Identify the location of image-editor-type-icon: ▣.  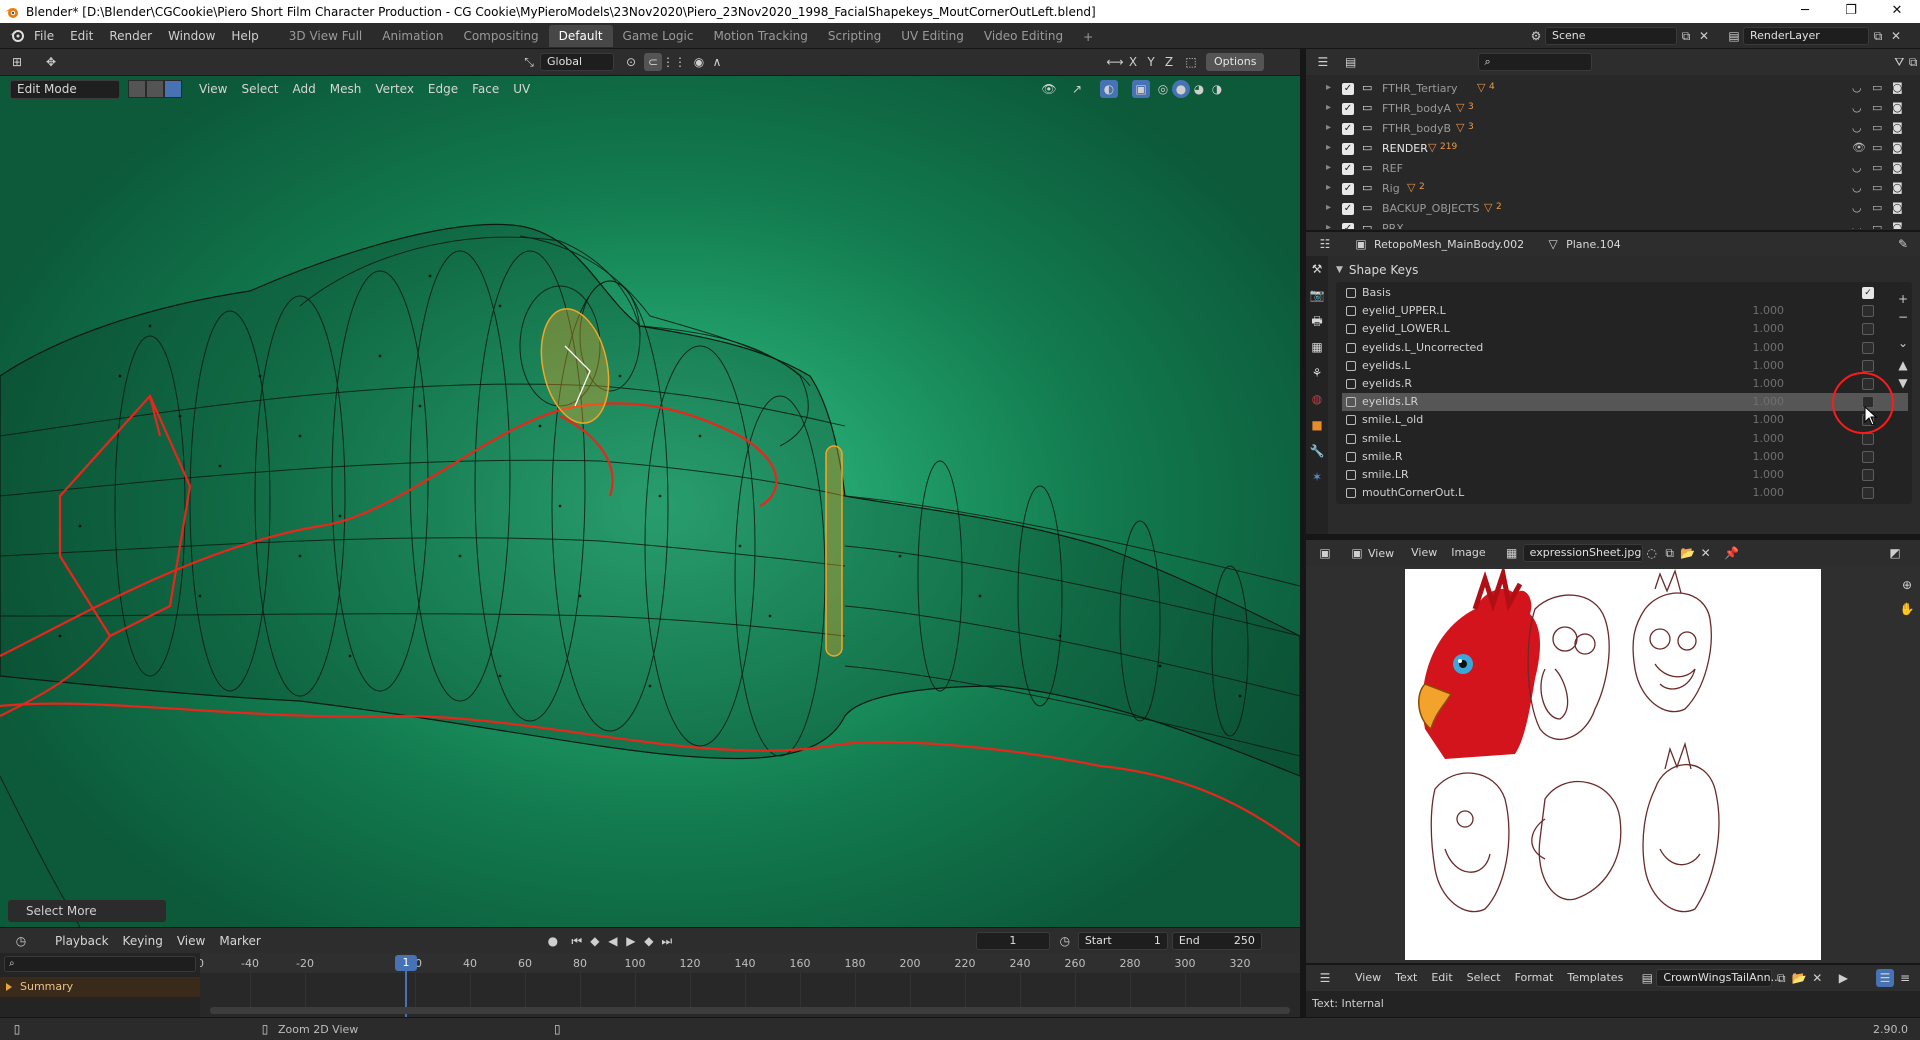
(1325, 553).